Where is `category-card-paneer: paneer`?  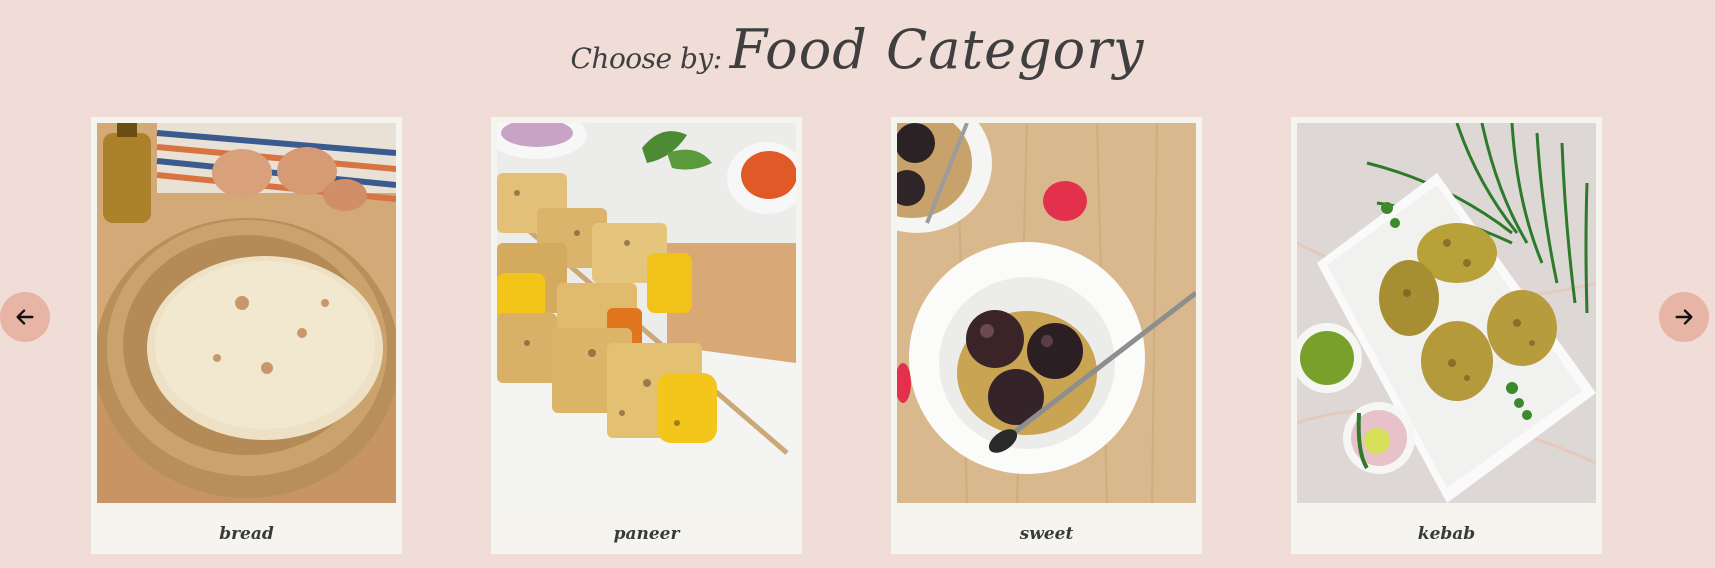 category-card-paneer: paneer is located at coordinates (646, 335).